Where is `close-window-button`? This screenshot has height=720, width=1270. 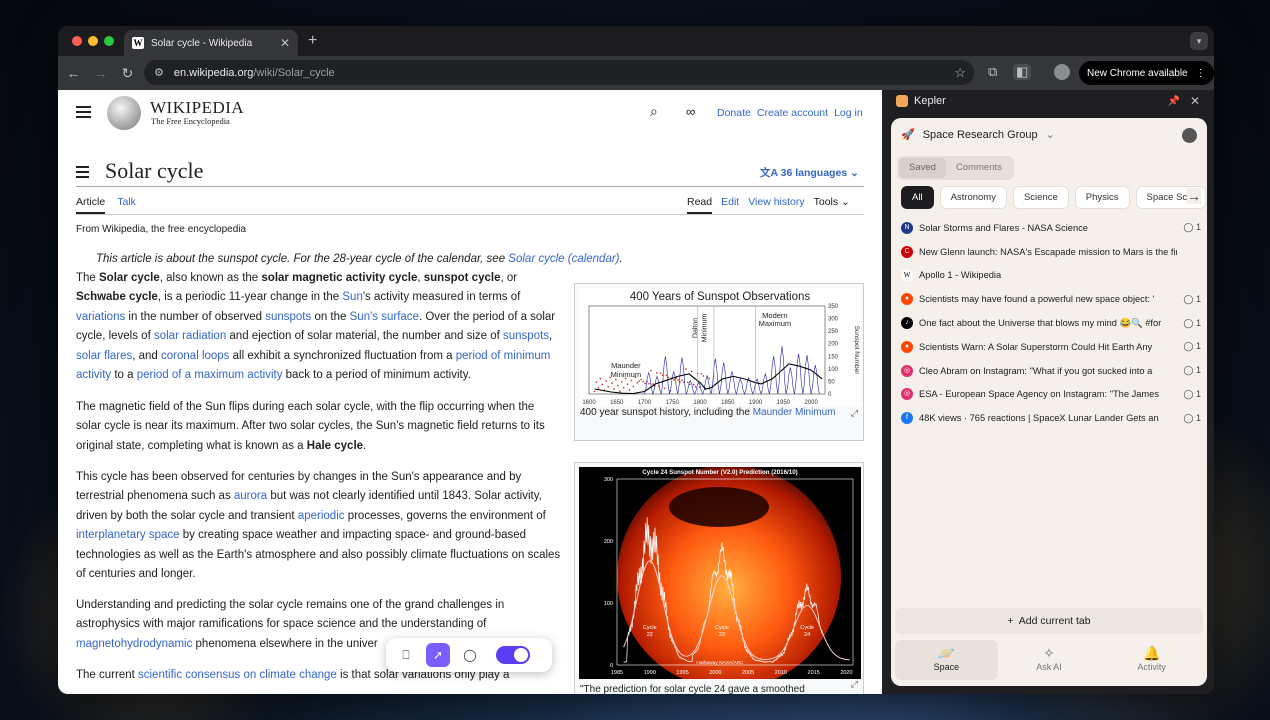
close-window-button is located at coordinates (77, 41).